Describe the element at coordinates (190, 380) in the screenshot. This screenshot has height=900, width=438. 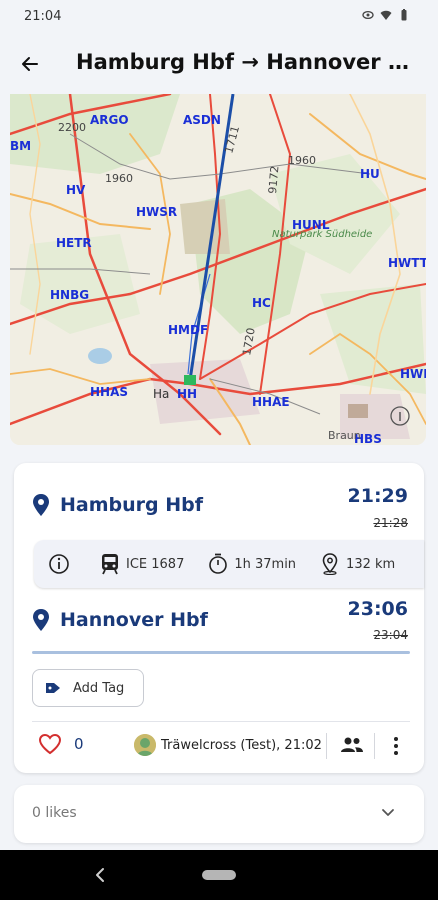
I see `origin-marker` at that location.